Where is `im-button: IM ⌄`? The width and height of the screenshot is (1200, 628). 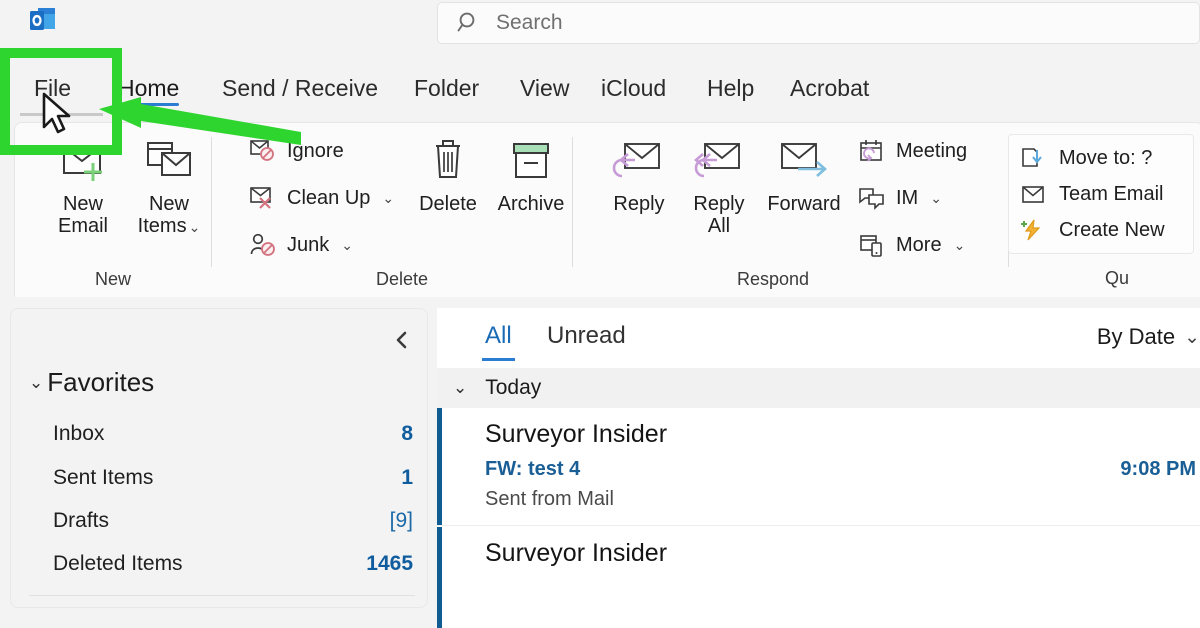
im-button: IM ⌄ is located at coordinates (900, 198).